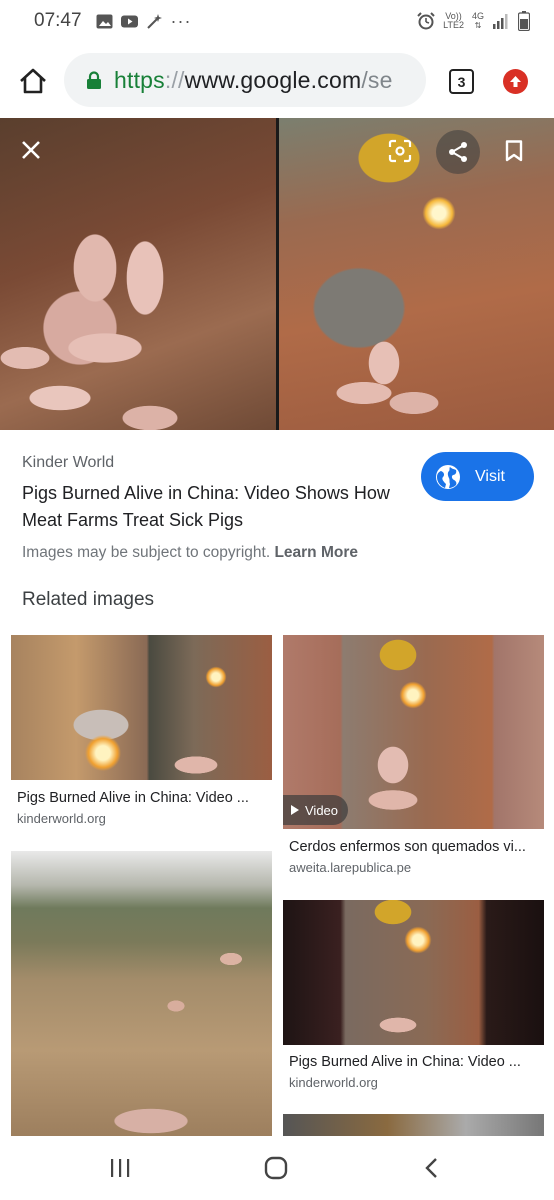  I want to click on browser-toolbar: https://www.google.com/se 3, so click(277, 80).